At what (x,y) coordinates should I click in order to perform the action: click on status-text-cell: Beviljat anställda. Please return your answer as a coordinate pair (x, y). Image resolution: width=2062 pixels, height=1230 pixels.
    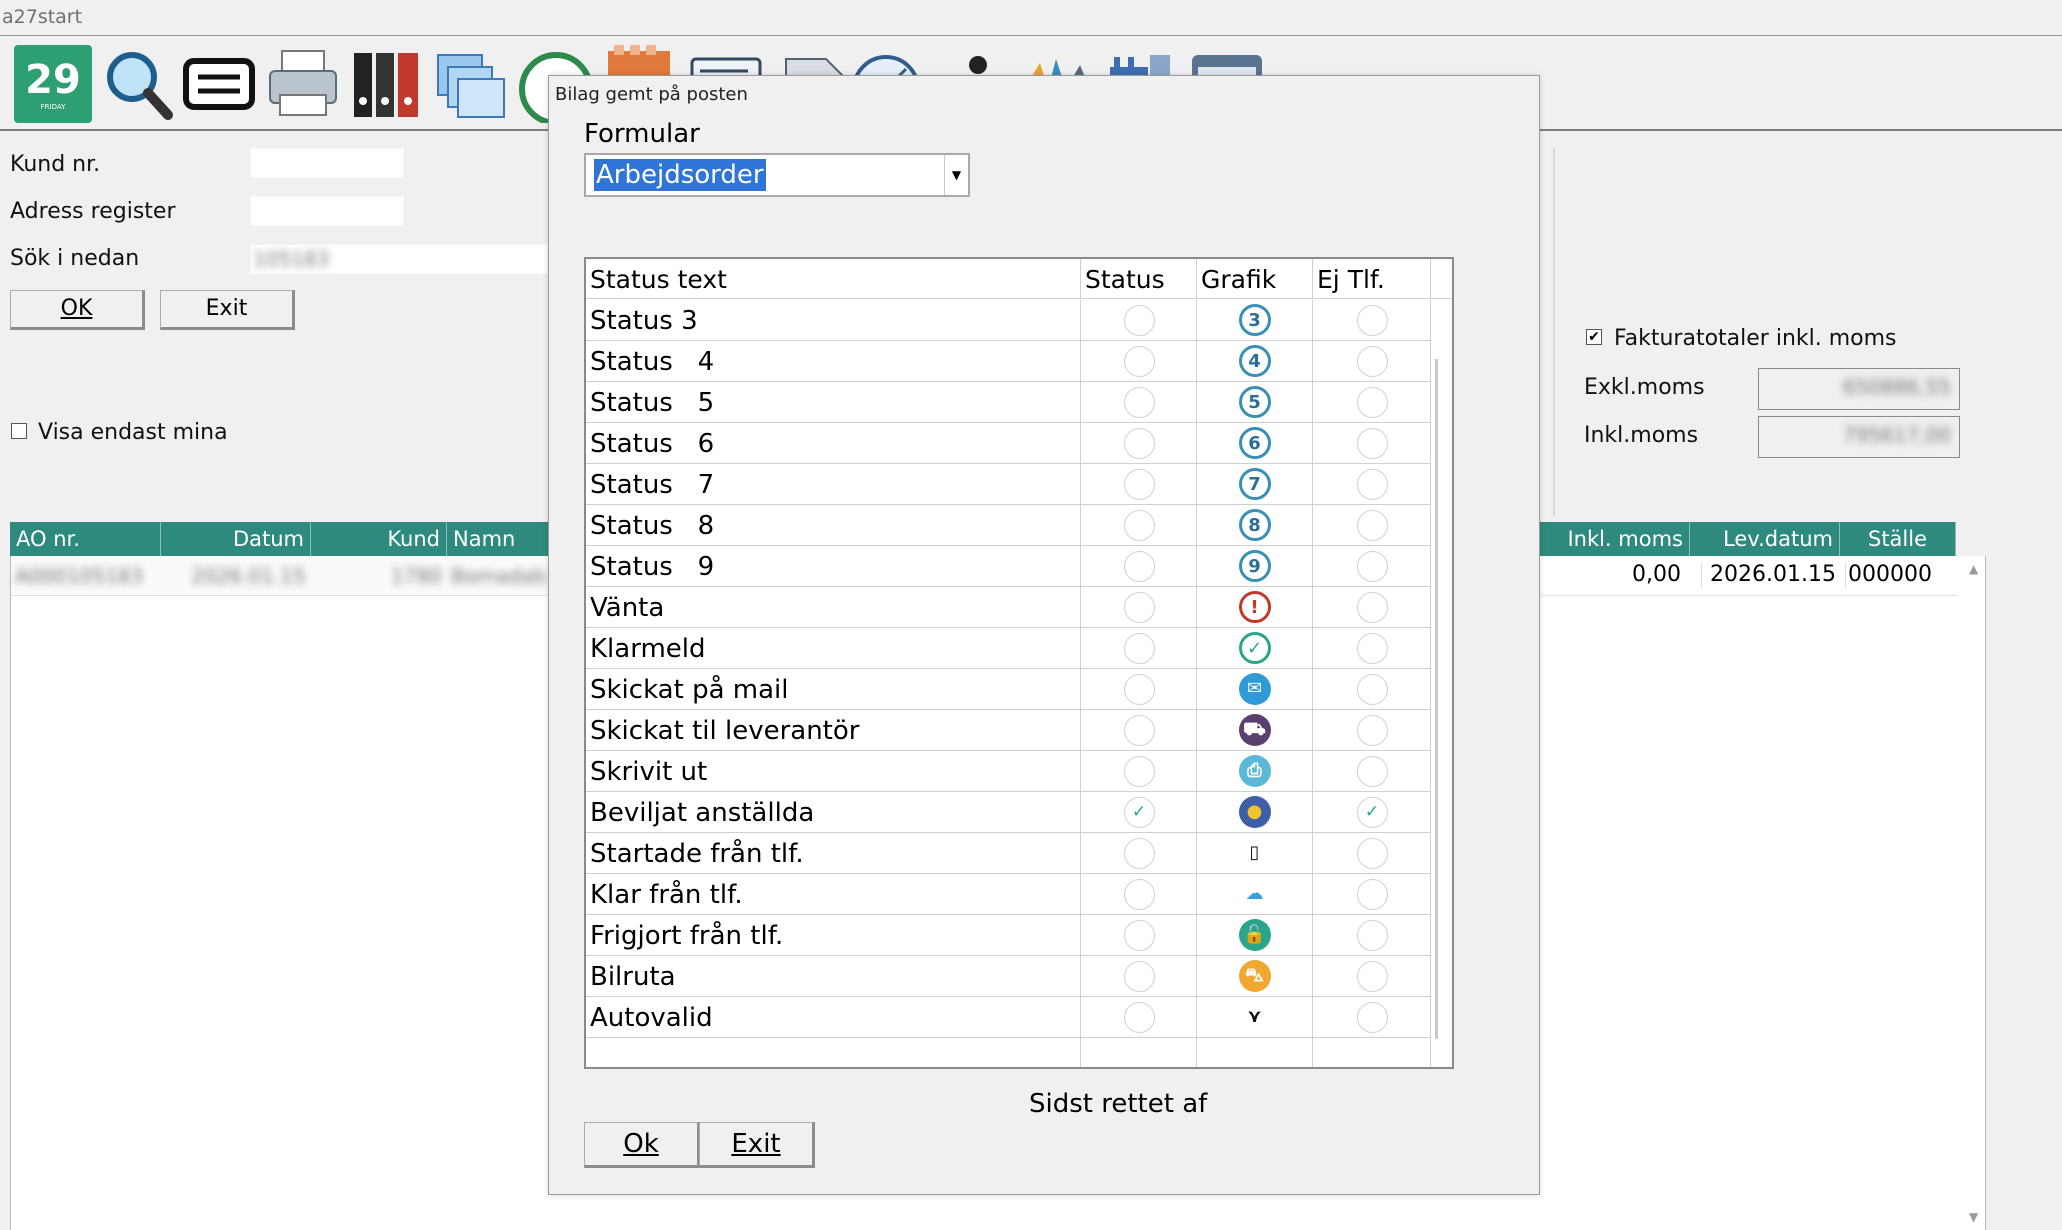
    Looking at the image, I should click on (833, 812).